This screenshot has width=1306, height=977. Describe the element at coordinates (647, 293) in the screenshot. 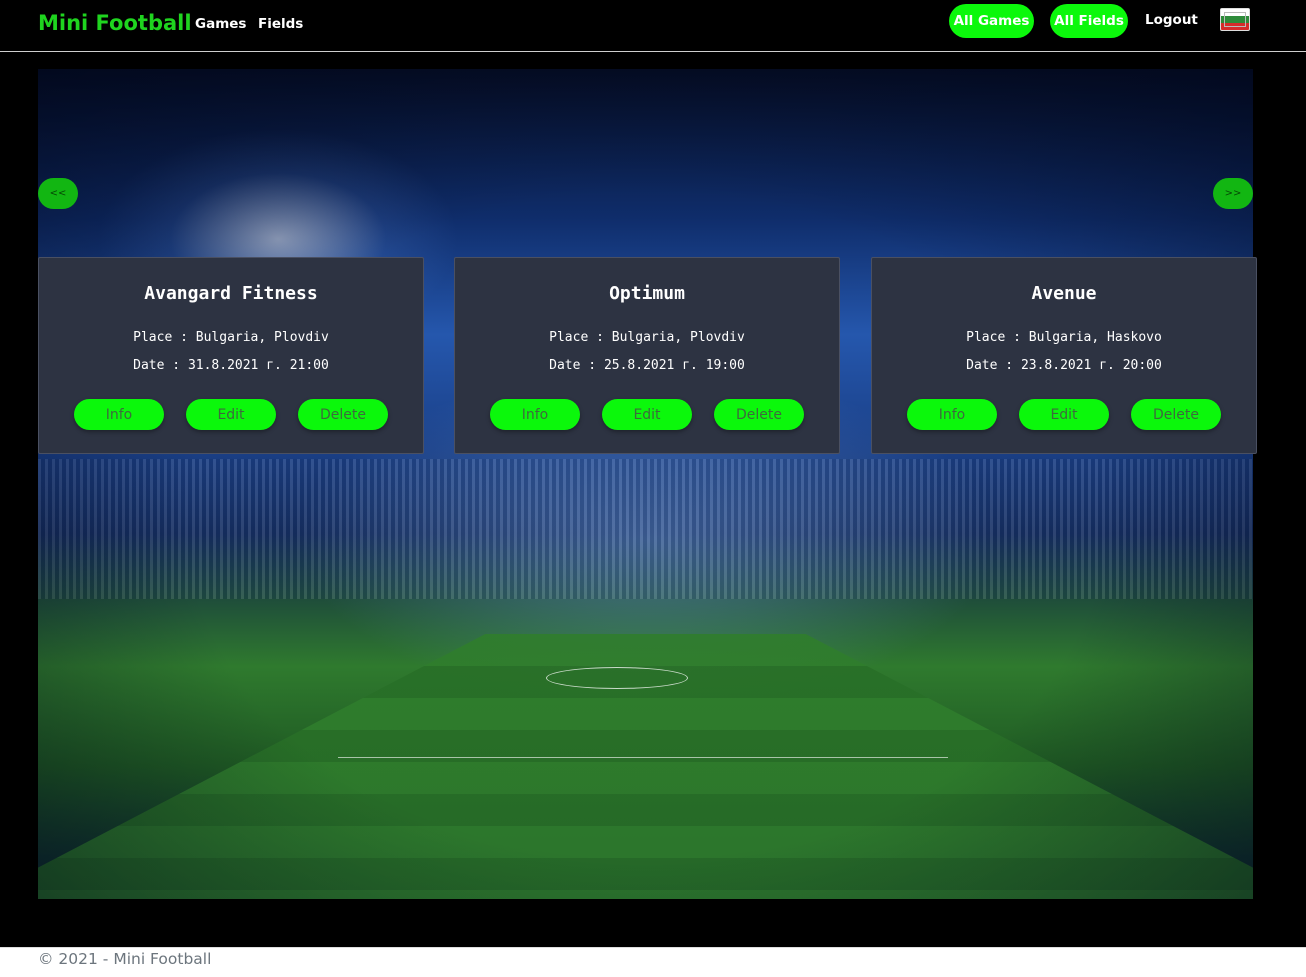

I see `field-card-title: Optimum` at that location.